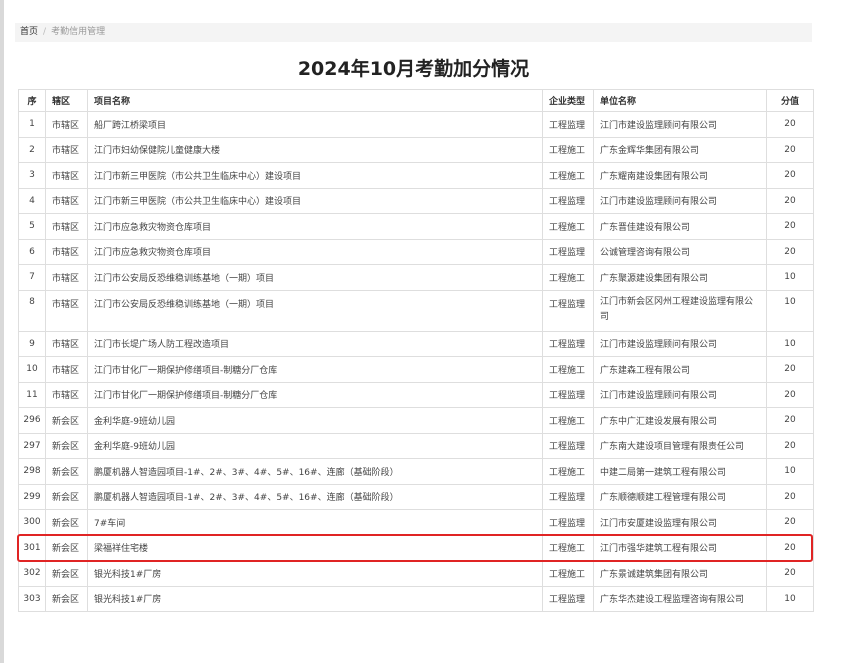 The height and width of the screenshot is (663, 851). I want to click on cell-no: 5, so click(32, 226).